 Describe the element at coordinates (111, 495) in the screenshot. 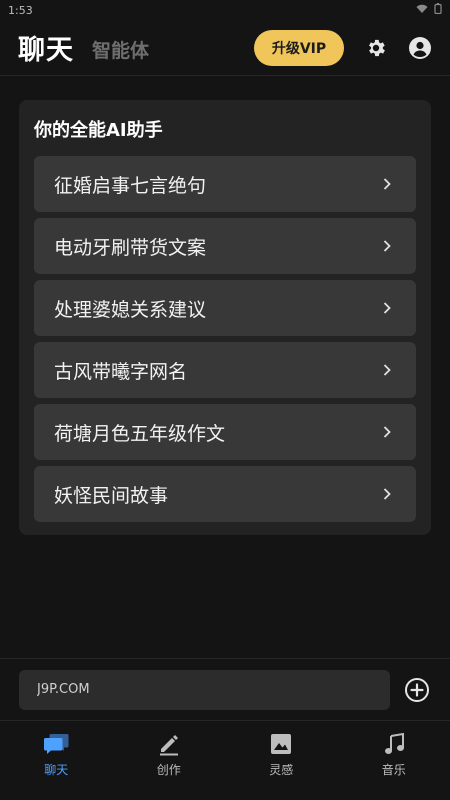

I see `prompt-item-label: 妖怪民间故事` at that location.